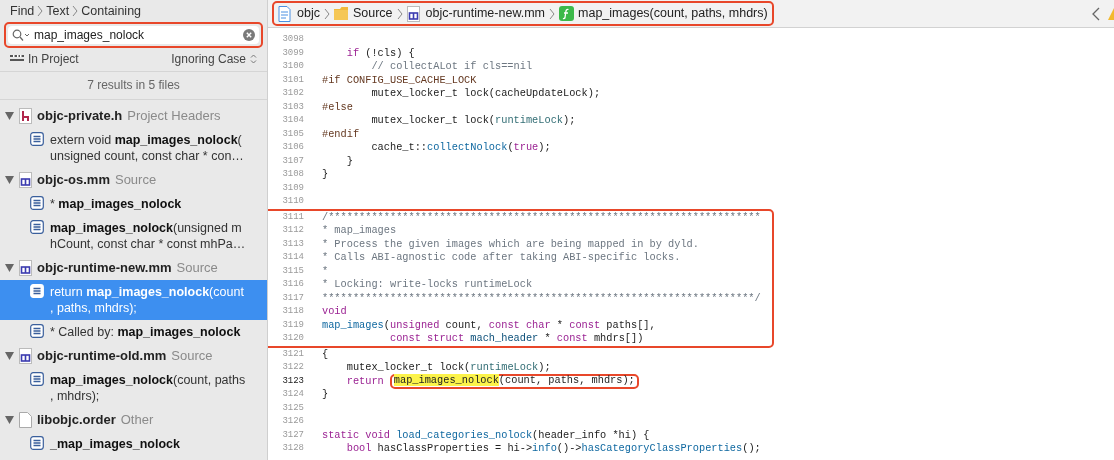  What do you see at coordinates (76, 420) in the screenshot?
I see `file-name: libobjc.order` at bounding box center [76, 420].